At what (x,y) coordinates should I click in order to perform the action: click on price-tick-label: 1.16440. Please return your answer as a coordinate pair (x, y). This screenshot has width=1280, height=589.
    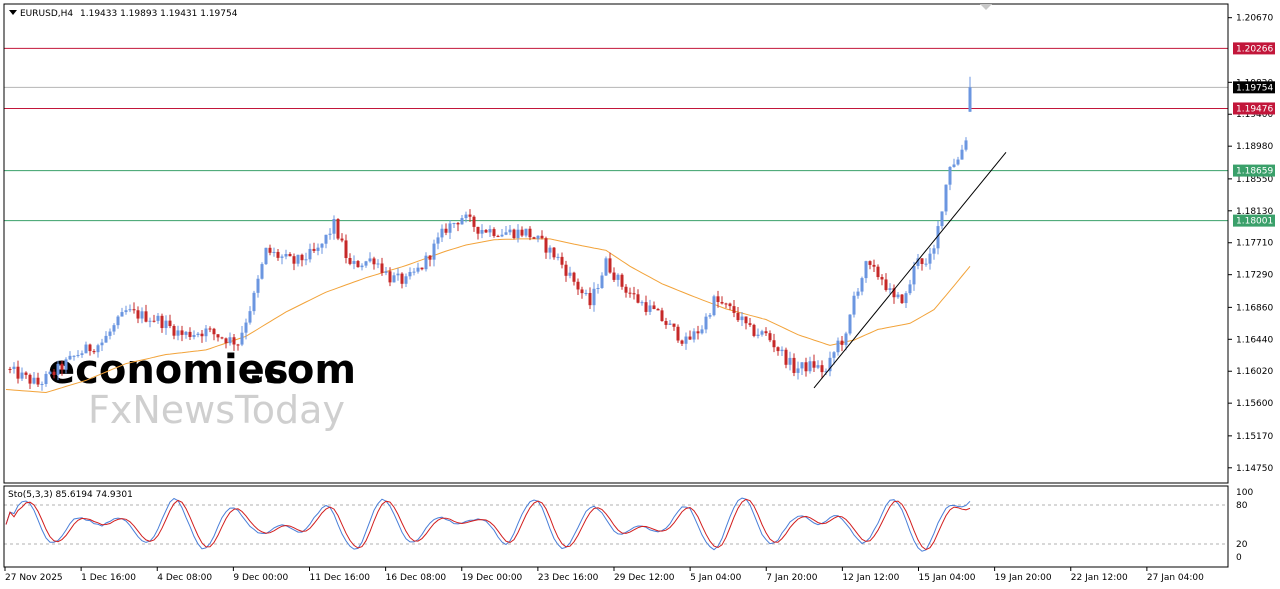
    Looking at the image, I should click on (1254, 340).